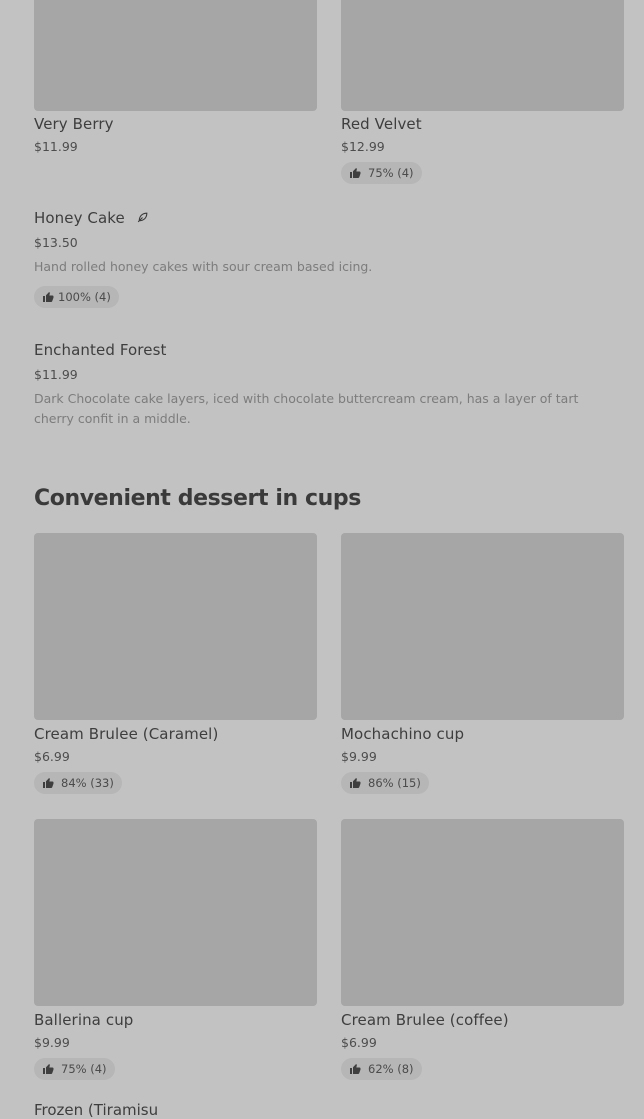  Describe the element at coordinates (391, 1069) in the screenshot. I see `rating-text: 62% (8)` at that location.